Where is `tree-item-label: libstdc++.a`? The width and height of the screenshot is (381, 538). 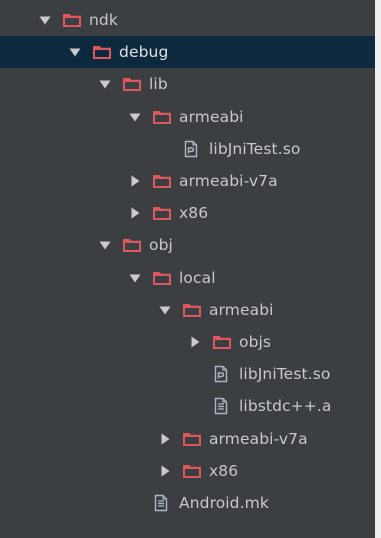
tree-item-label: libstdc++.a is located at coordinates (285, 406).